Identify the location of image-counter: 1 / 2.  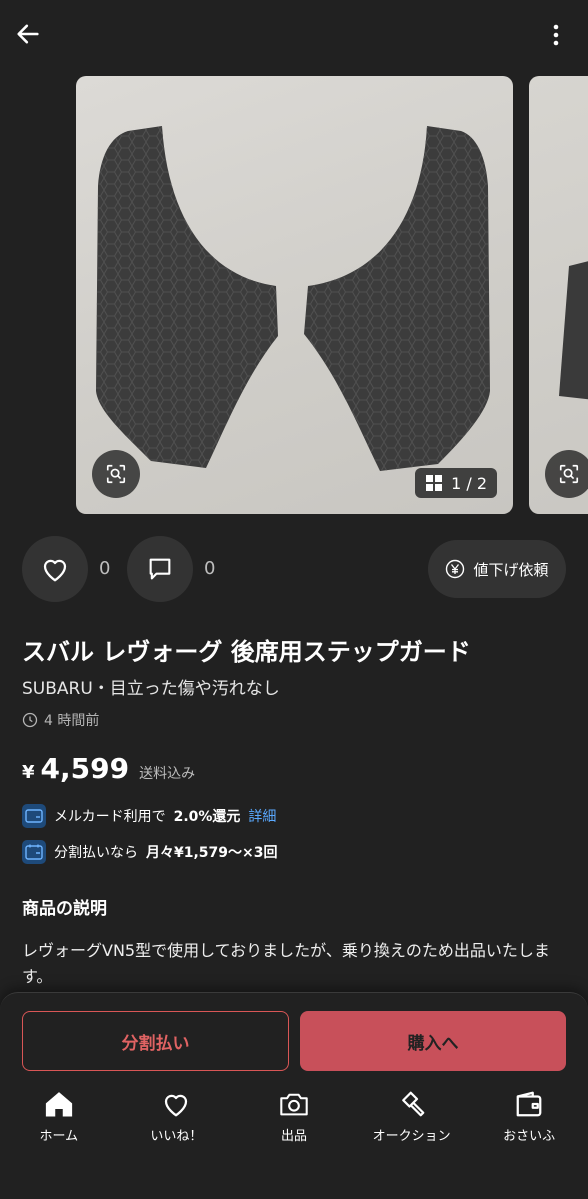
(456, 483).